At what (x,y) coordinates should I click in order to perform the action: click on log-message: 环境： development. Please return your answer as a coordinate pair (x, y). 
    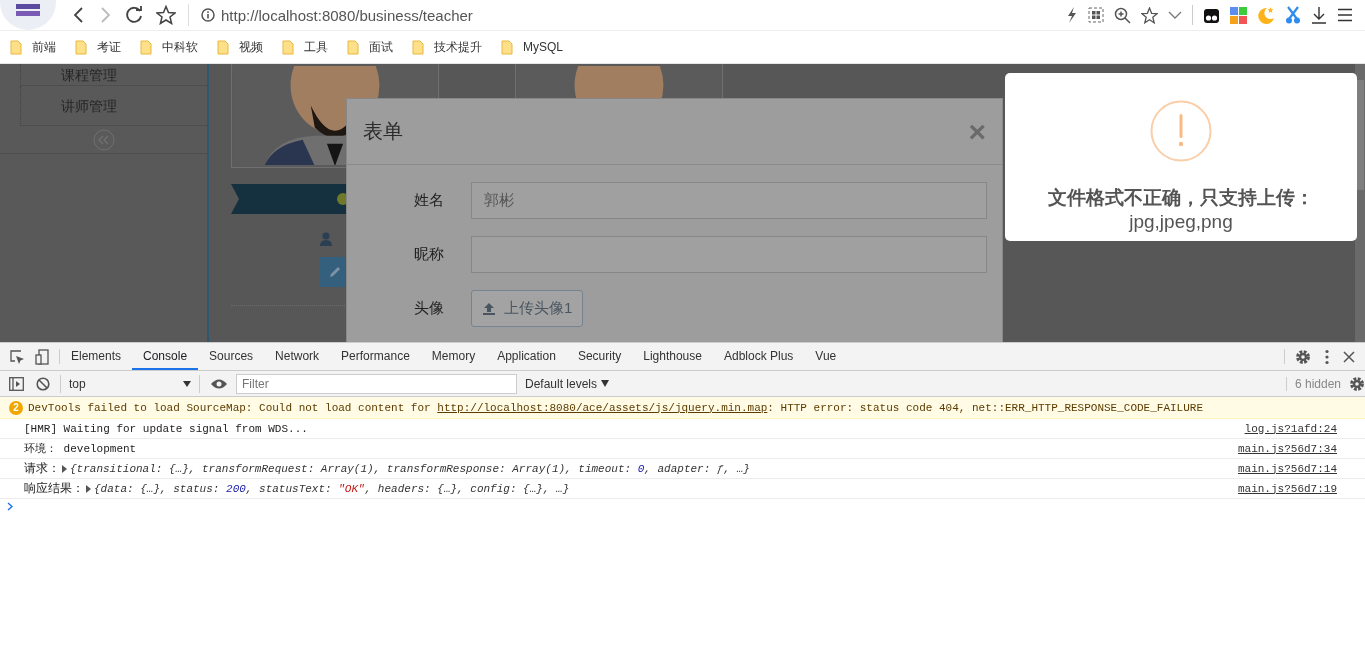
    Looking at the image, I should click on (80, 449).